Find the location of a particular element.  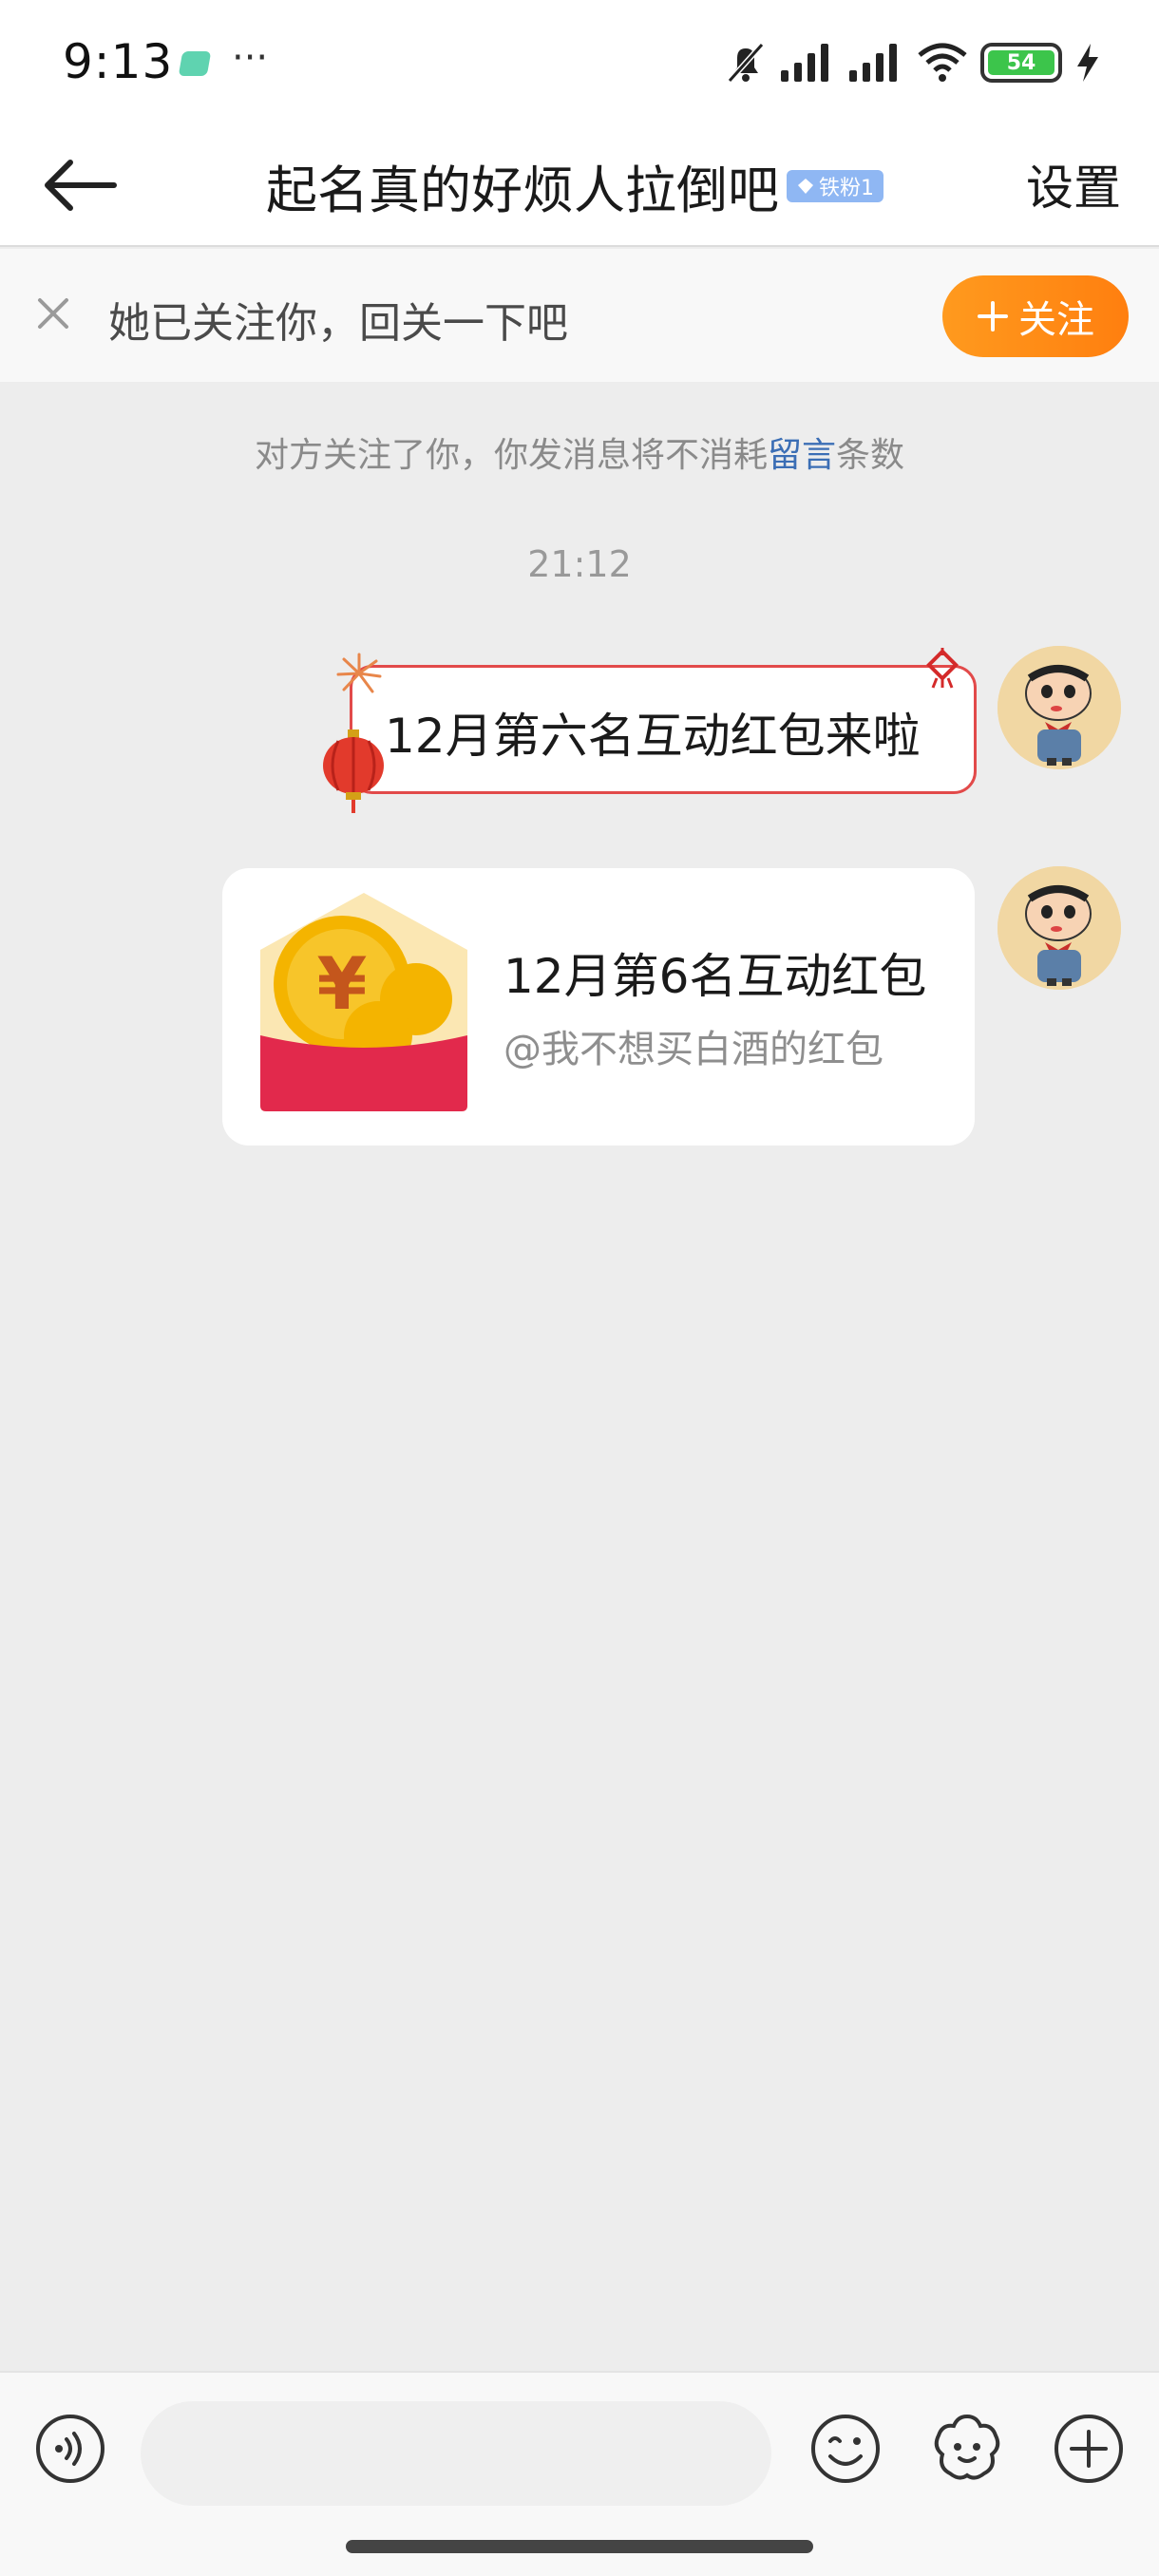

diamond-icon is located at coordinates (805, 186).